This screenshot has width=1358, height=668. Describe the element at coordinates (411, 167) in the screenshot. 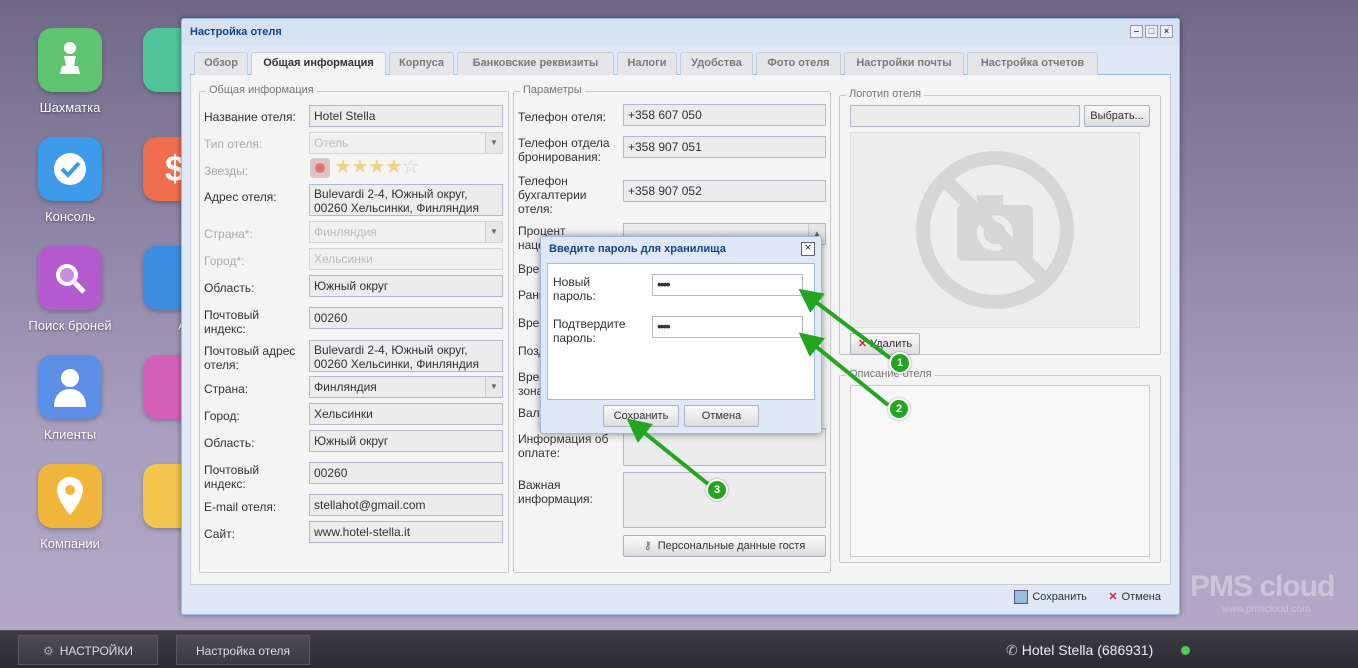

I see `star-empty-icon: ☆` at that location.